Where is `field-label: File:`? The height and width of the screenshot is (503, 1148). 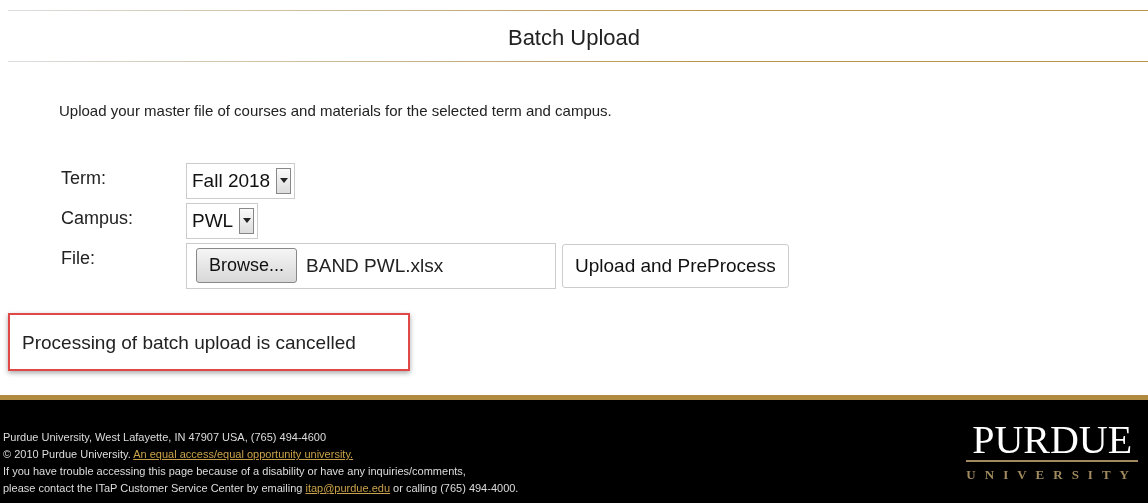 field-label: File: is located at coordinates (78, 258).